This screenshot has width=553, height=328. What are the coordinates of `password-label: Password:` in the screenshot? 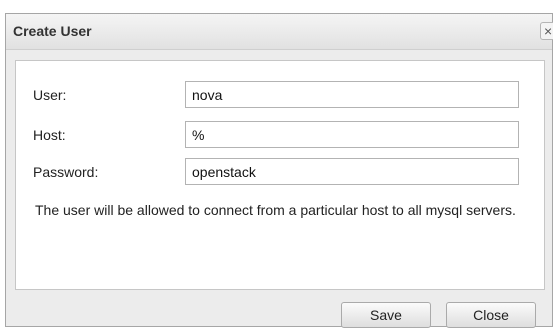 It's located at (66, 172).